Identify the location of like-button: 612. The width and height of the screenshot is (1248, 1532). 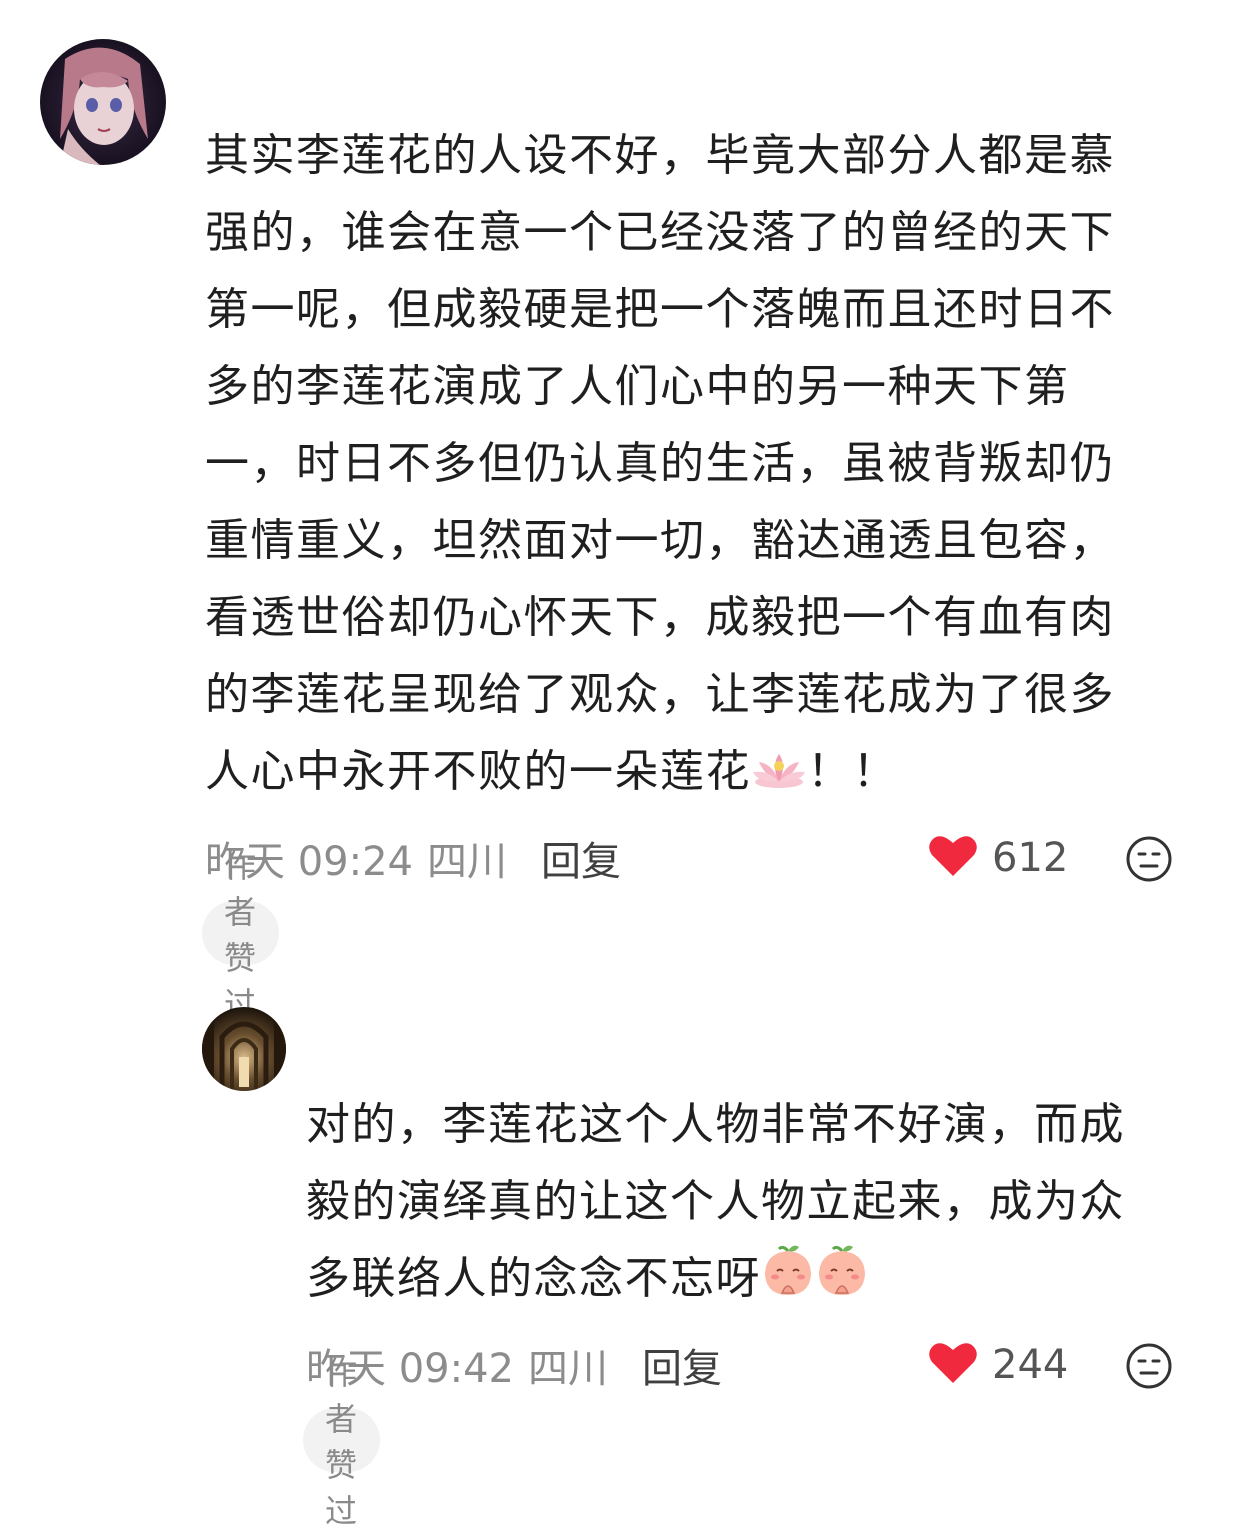
(998, 858).